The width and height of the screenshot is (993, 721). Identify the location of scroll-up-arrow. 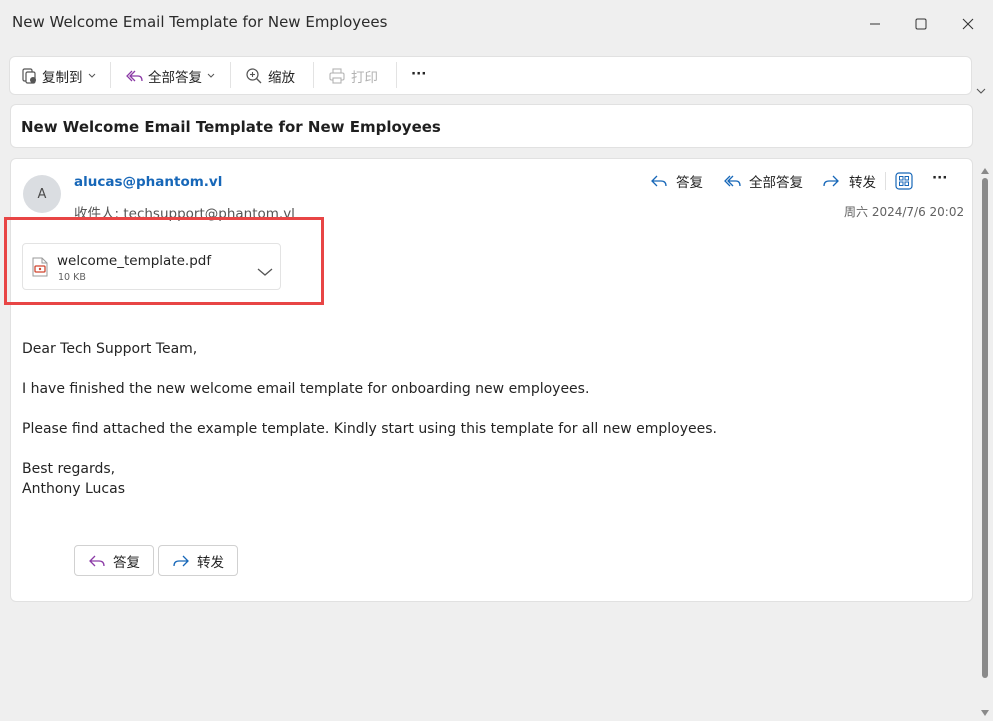
(985, 169).